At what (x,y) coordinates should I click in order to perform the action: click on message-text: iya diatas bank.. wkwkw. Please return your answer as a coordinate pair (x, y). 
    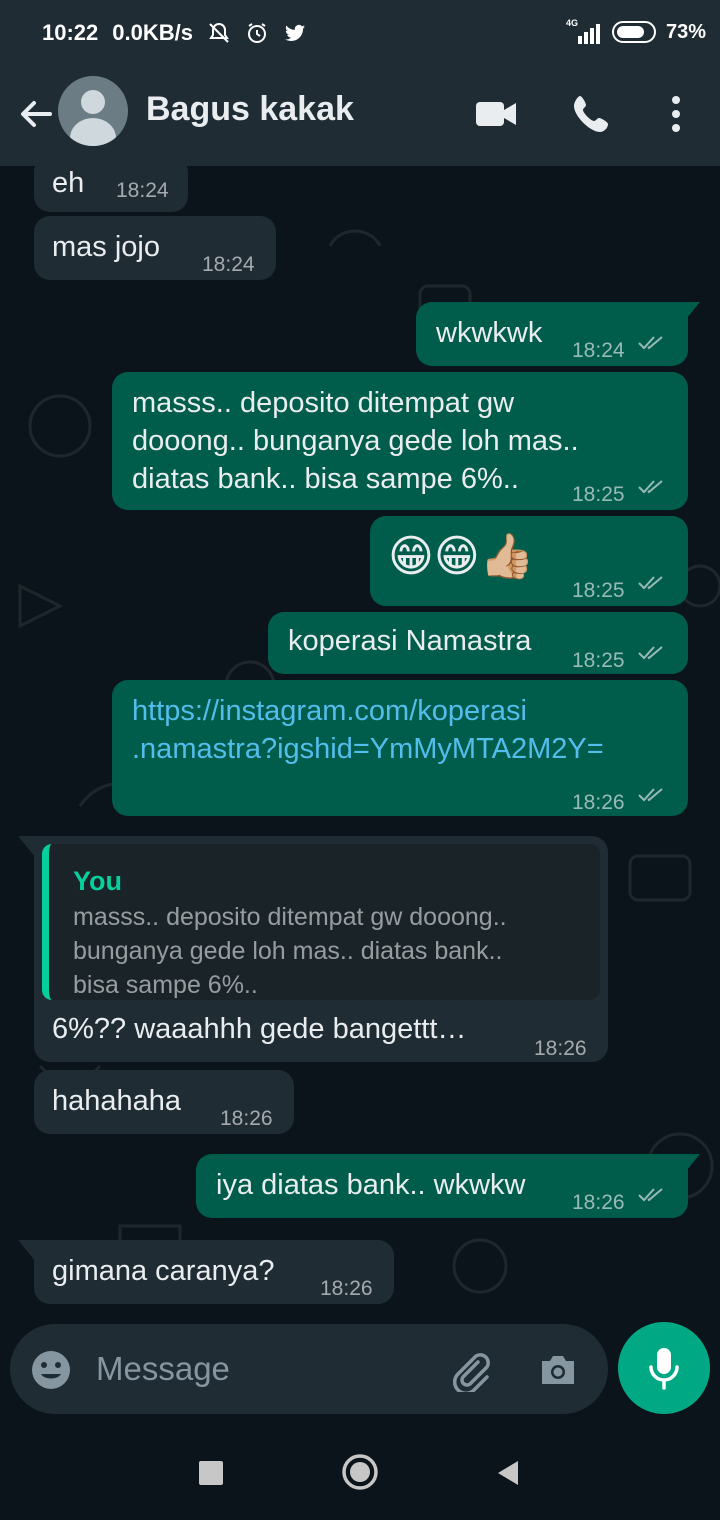
    Looking at the image, I should click on (371, 1185).